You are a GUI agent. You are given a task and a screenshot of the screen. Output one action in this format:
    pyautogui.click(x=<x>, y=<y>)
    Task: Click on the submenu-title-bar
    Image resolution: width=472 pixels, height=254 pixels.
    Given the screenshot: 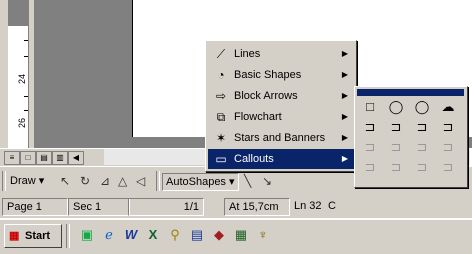 What is the action you would take?
    pyautogui.click(x=410, y=92)
    